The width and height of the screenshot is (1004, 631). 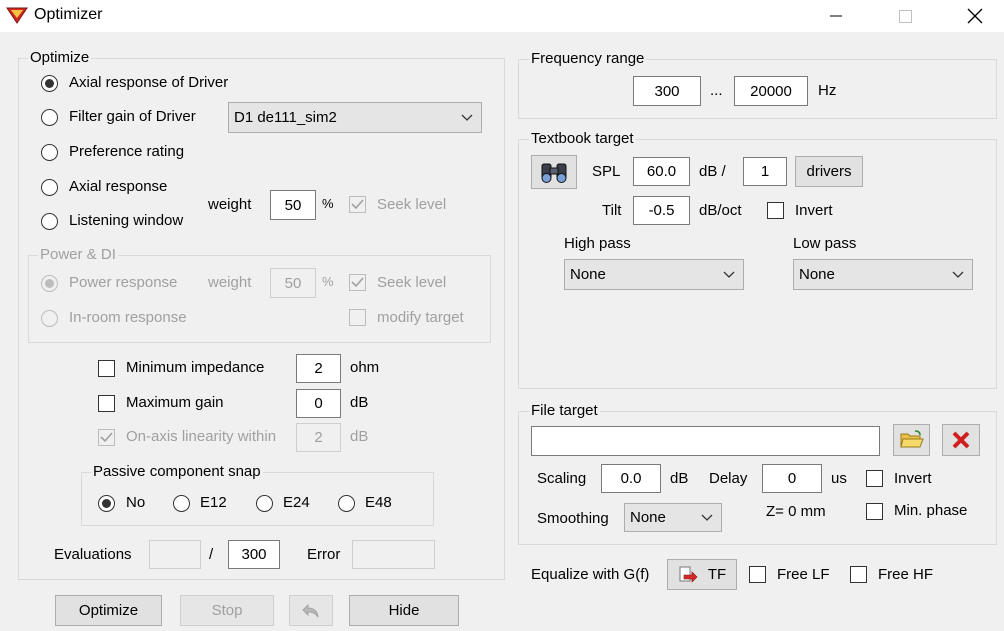 What do you see at coordinates (597, 243) in the screenshot?
I see `highpass-label: High pass` at bounding box center [597, 243].